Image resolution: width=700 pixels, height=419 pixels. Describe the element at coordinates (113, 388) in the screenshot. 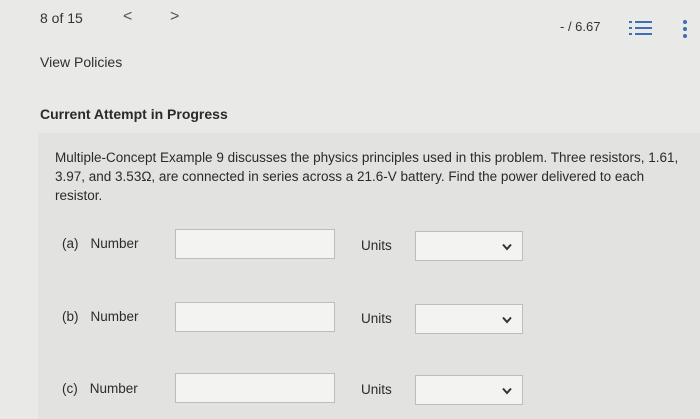

I see `part-c-number-label: Number` at that location.